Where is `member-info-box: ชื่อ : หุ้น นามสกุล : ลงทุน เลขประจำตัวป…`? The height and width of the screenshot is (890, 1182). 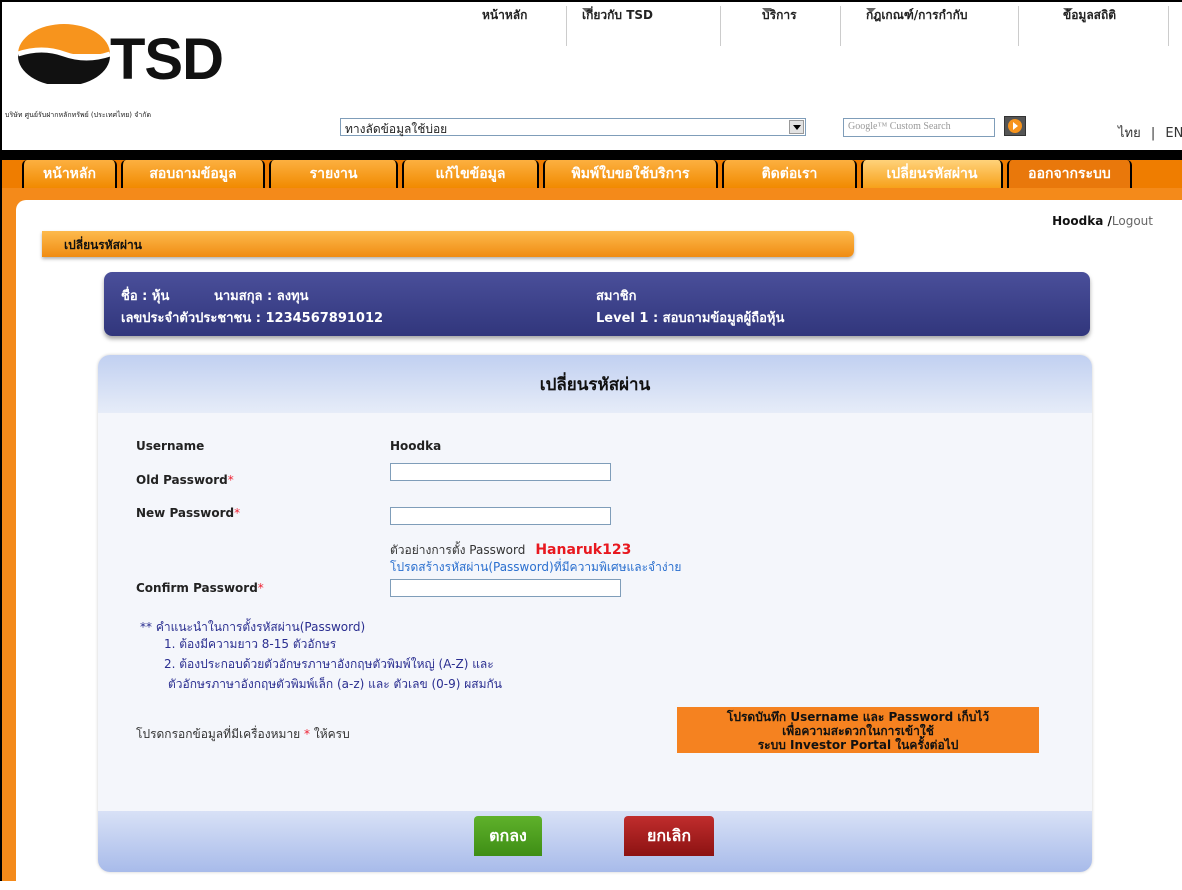 member-info-box: ชื่อ : หุ้น นามสกุล : ลงทุน เลขประจำตัวป… is located at coordinates (597, 304).